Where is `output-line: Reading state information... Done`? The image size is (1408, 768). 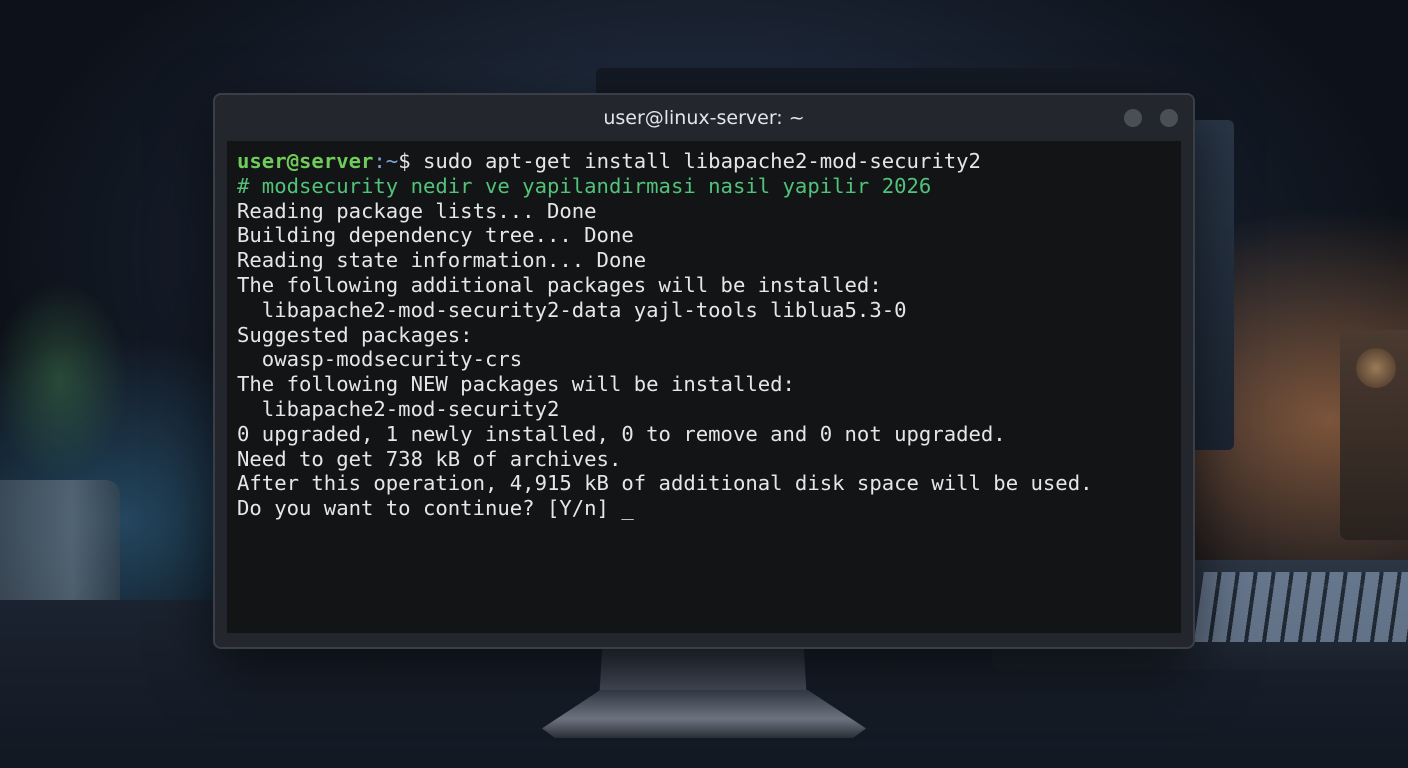 output-line: Reading state information... Done is located at coordinates (442, 260).